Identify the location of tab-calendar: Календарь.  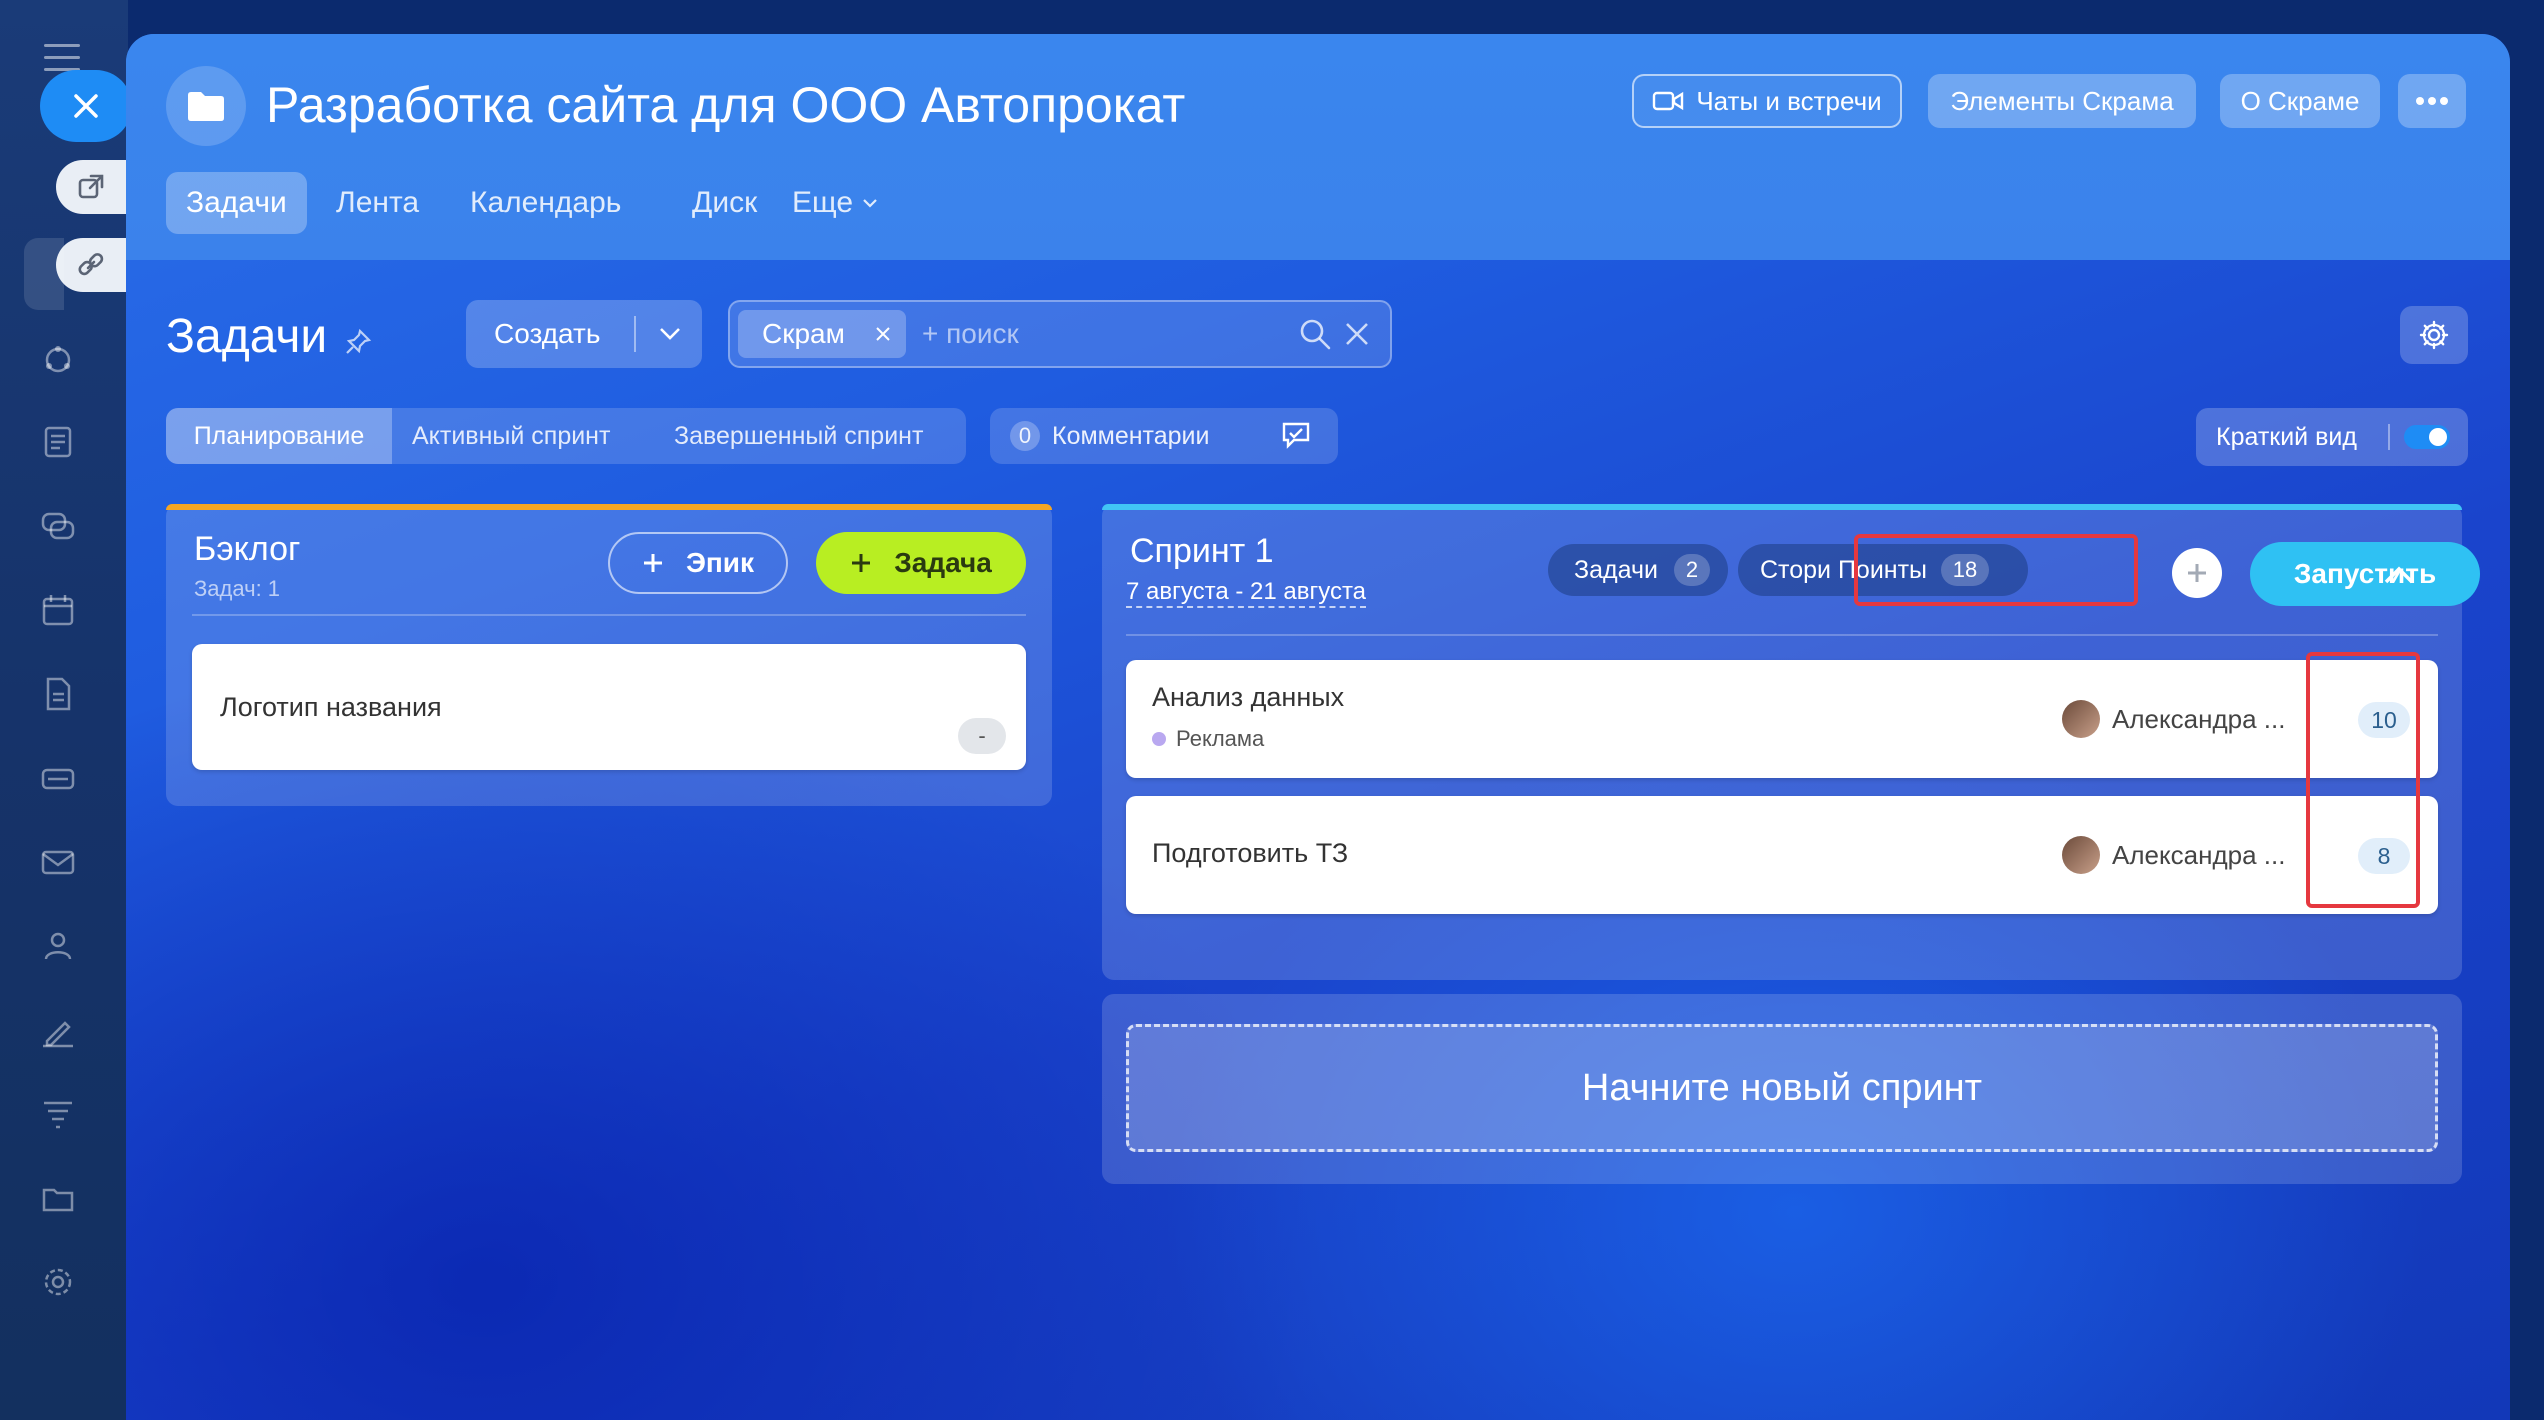
(545, 203).